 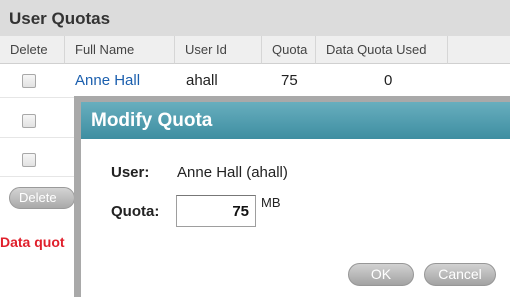 What do you see at coordinates (218, 50) in the screenshot?
I see `column-header-user-id: User Id` at bounding box center [218, 50].